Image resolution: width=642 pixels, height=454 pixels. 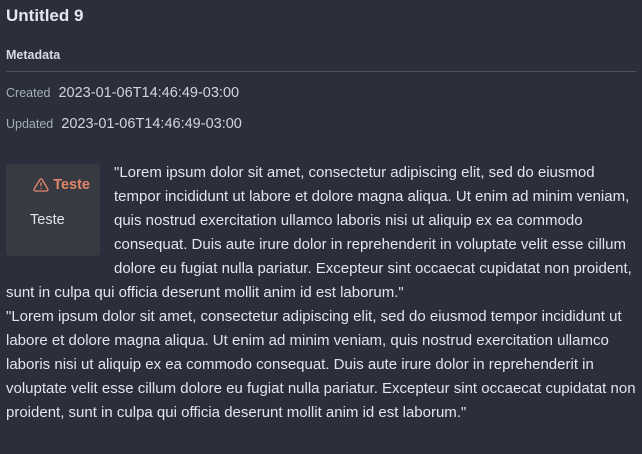 I want to click on warning-callout: Teste Teste, so click(x=53, y=210).